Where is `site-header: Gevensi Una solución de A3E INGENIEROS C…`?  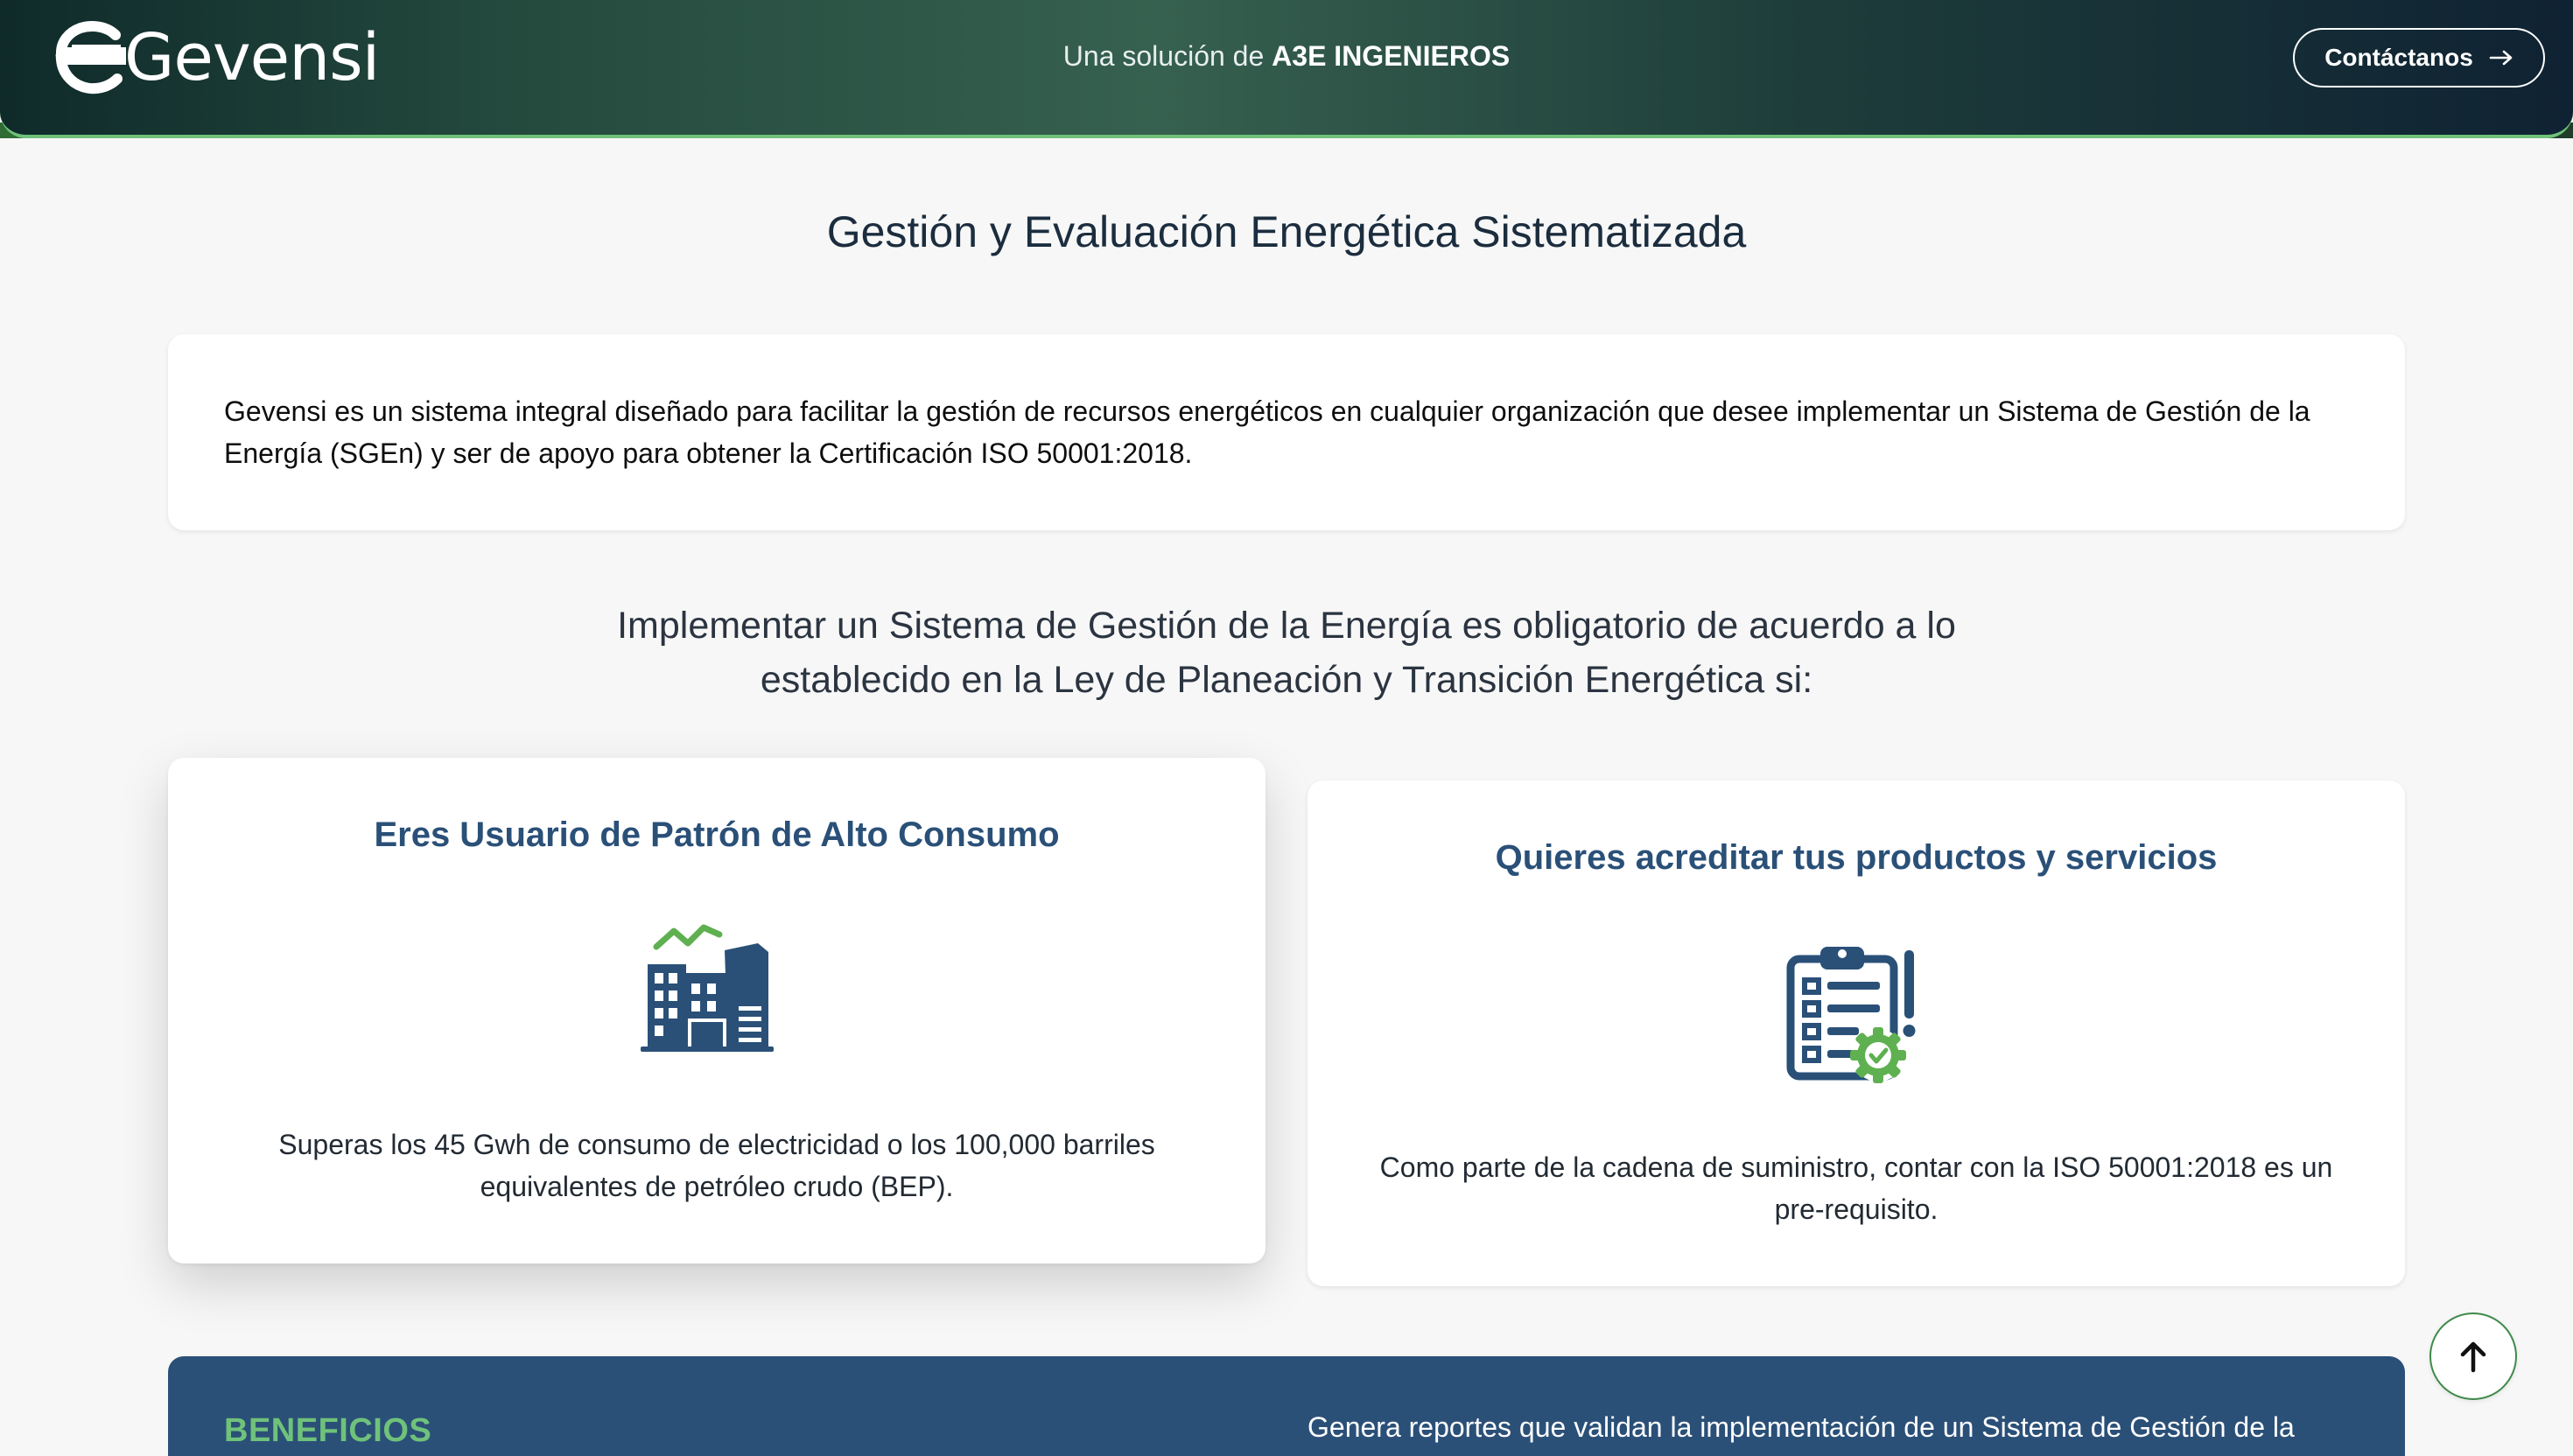 site-header: Gevensi Una solución de A3E INGENIEROS C… is located at coordinates (1286, 69).